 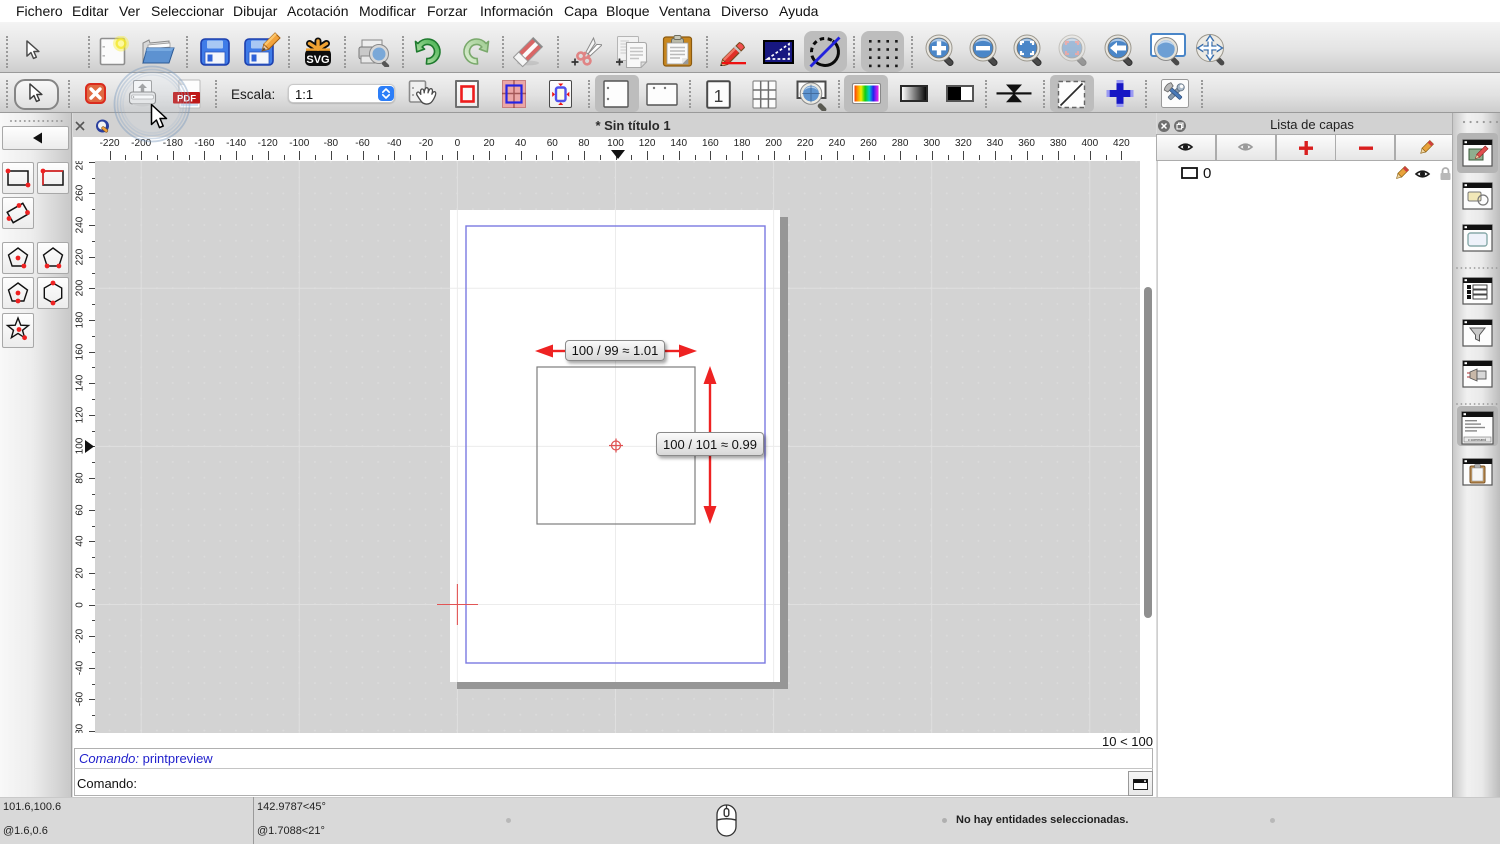 I want to click on svg-text: c command, so click(x=1477, y=440).